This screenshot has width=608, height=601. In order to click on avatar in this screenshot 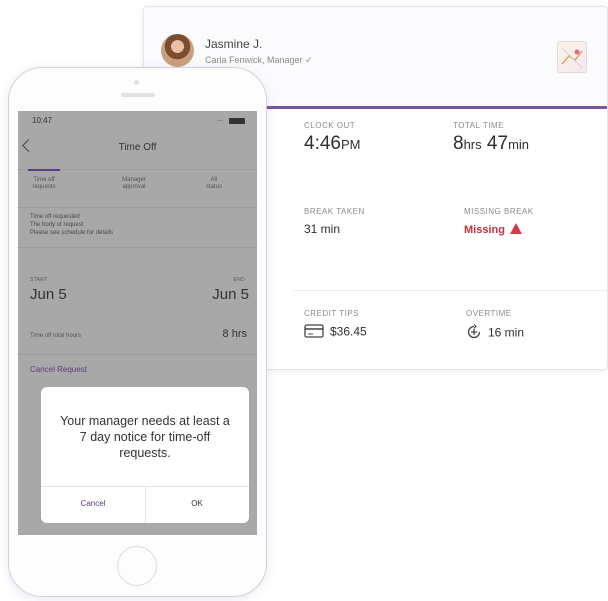, I will do `click(177, 50)`.